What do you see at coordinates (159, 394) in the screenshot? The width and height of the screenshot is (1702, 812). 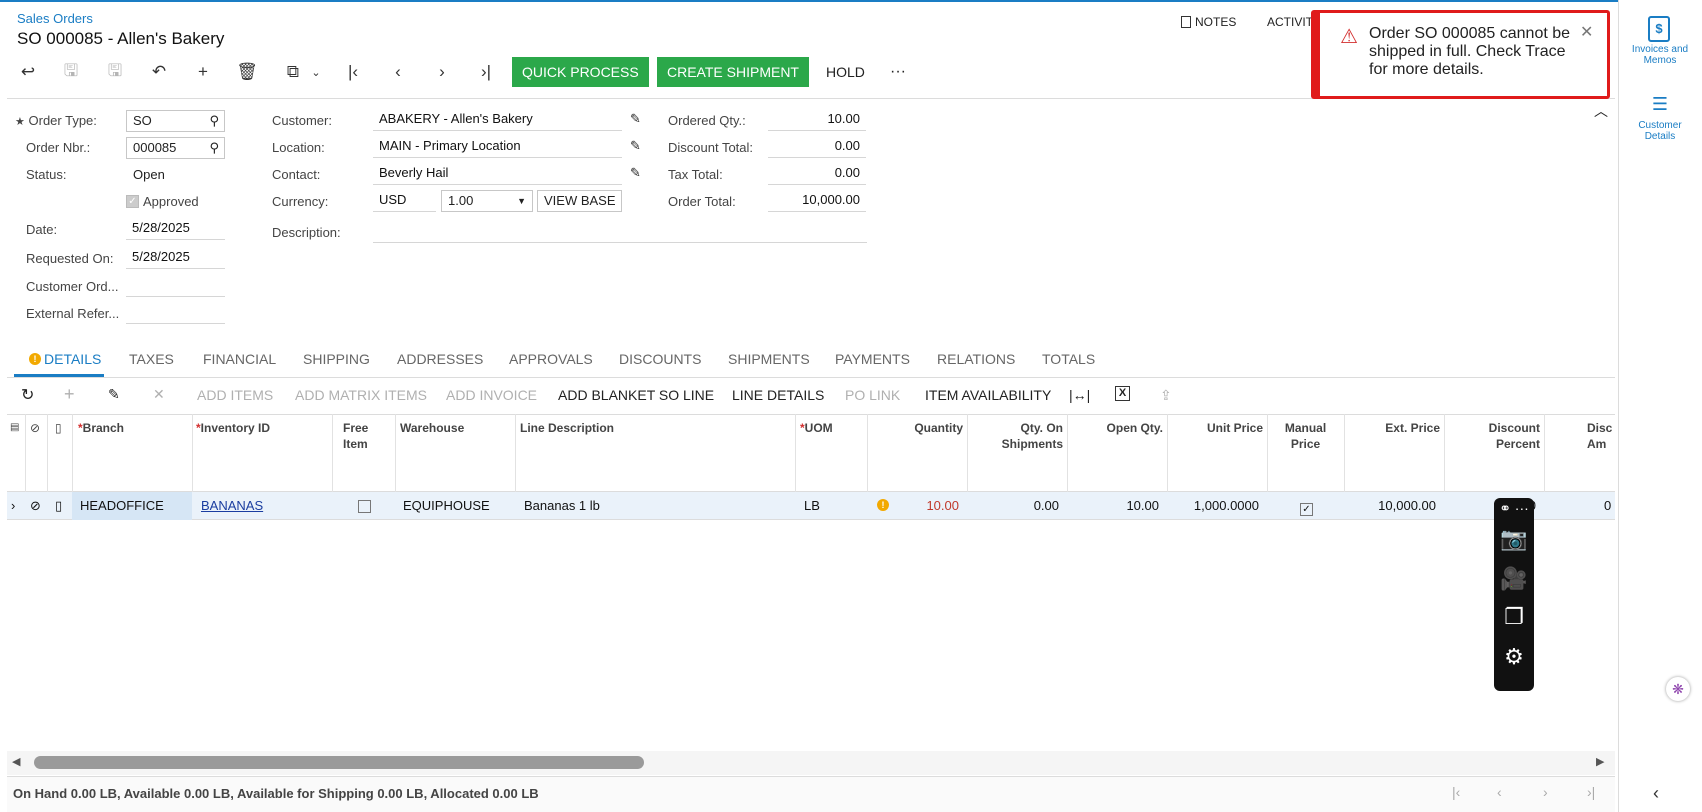 I see `delete-row-icon: ✕` at bounding box center [159, 394].